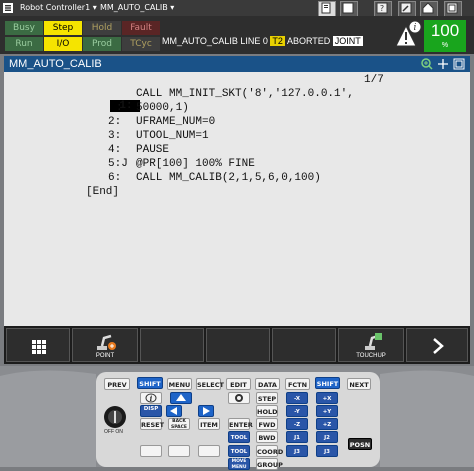  What do you see at coordinates (360, 444) in the screenshot?
I see `posn-key: POSN` at bounding box center [360, 444].